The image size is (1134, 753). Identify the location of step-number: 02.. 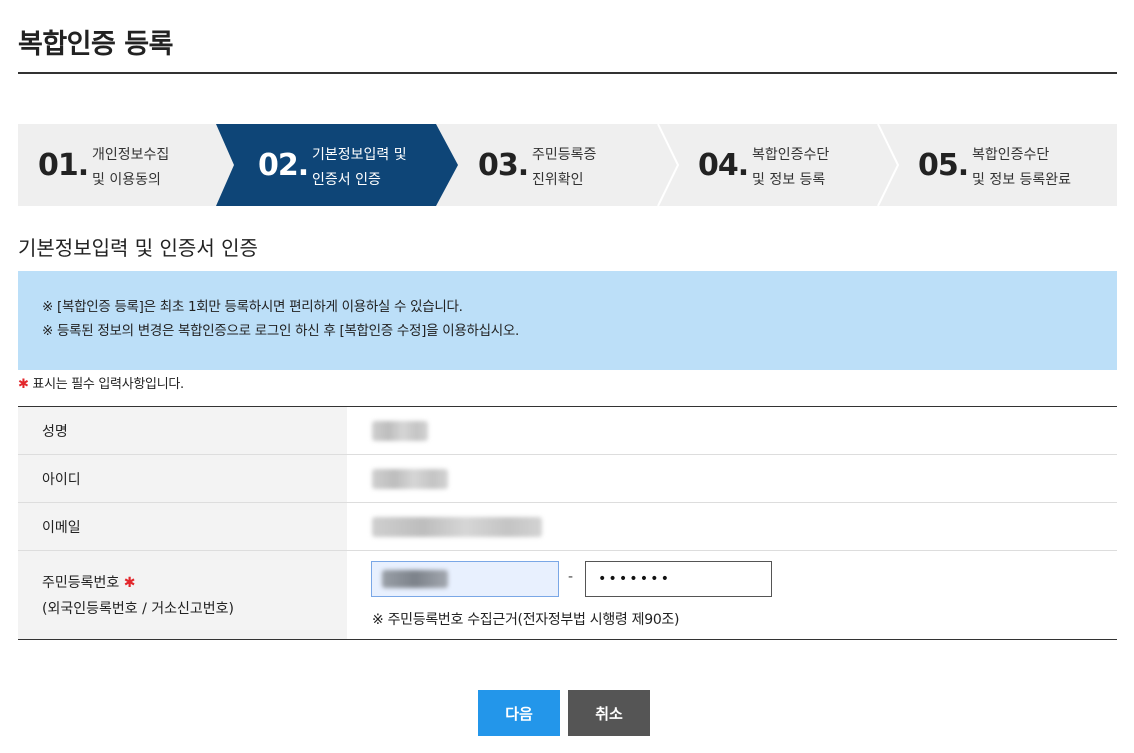
(283, 165).